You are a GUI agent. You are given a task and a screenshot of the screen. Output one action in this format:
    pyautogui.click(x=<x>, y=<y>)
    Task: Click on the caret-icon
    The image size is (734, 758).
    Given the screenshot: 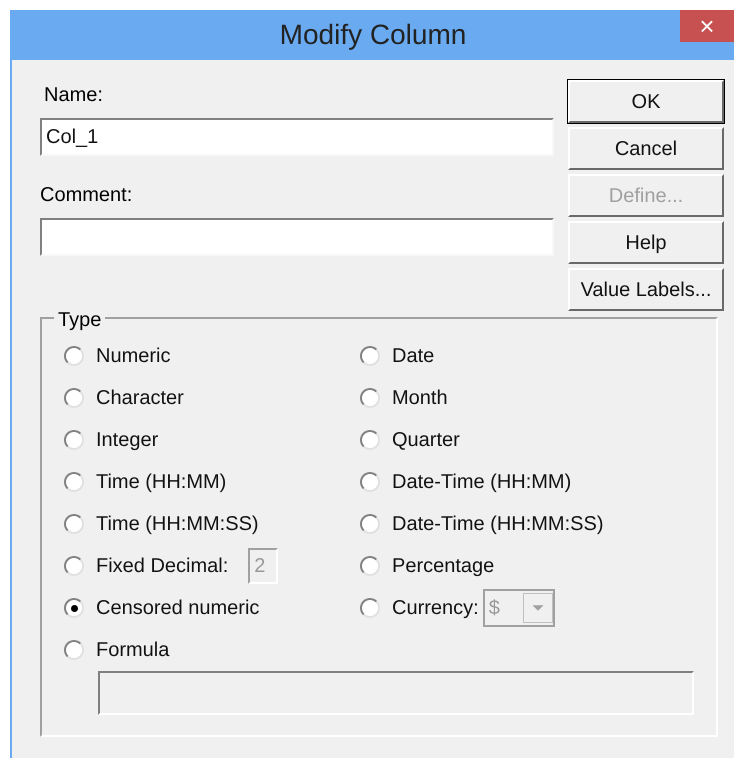 What is the action you would take?
    pyautogui.click(x=537, y=608)
    